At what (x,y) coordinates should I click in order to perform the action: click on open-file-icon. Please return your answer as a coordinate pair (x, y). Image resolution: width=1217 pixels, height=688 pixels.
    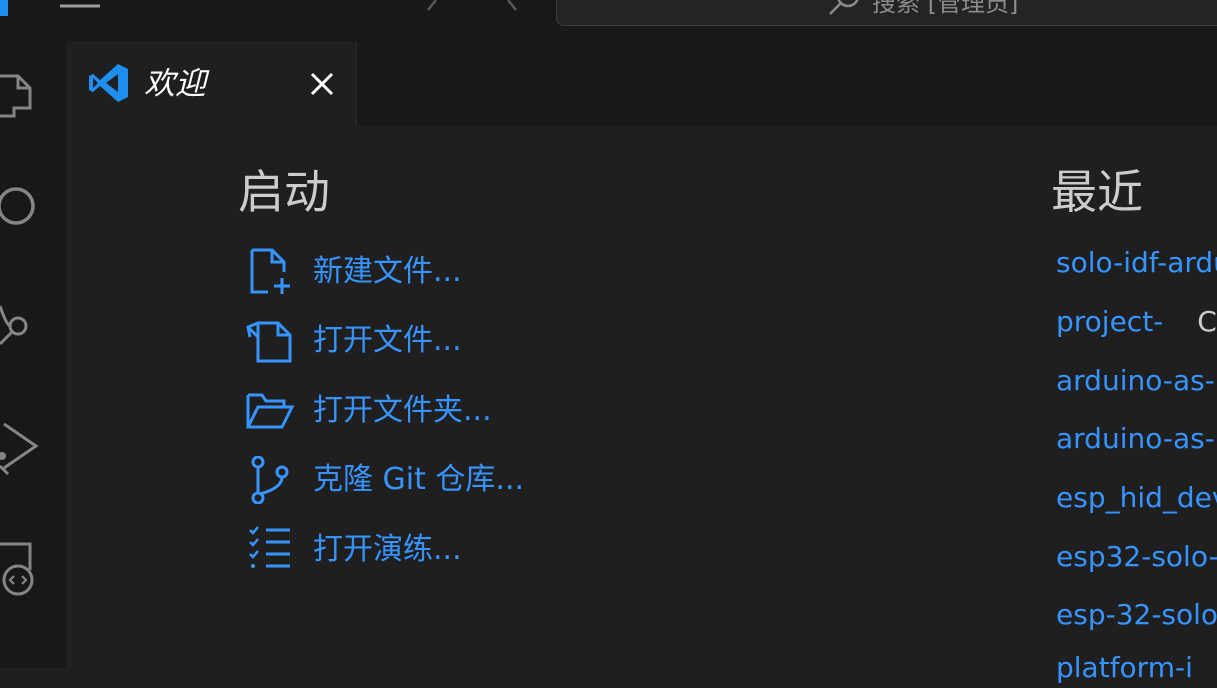
    Looking at the image, I should click on (269, 342).